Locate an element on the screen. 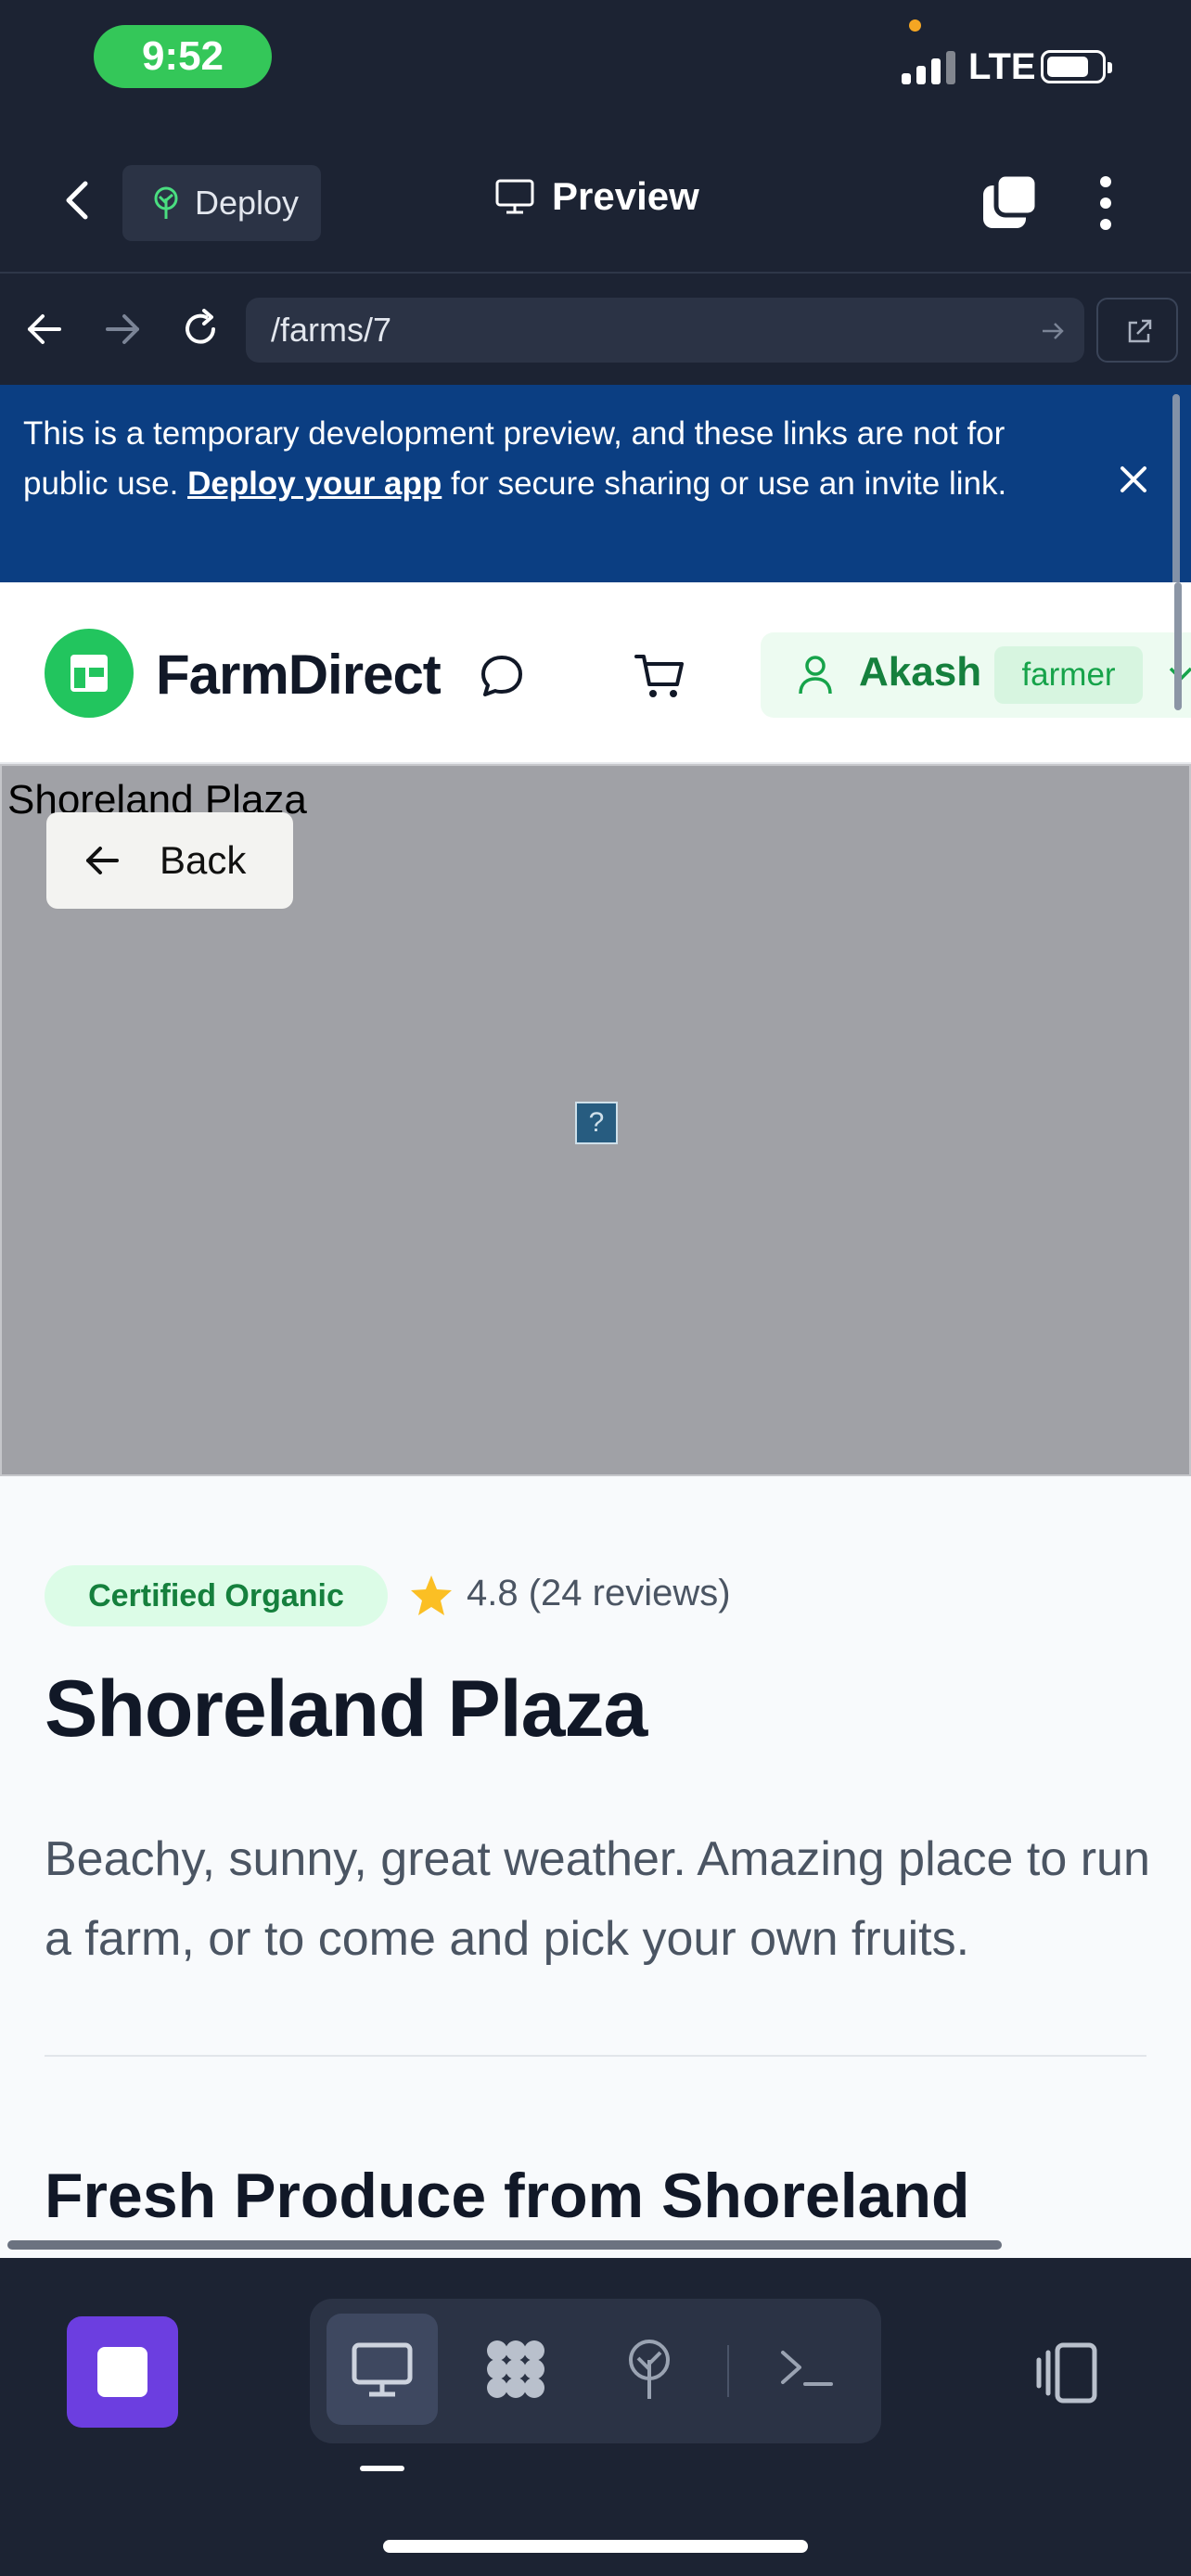 The height and width of the screenshot is (2576, 1191). network-type: LTE is located at coordinates (1002, 66).